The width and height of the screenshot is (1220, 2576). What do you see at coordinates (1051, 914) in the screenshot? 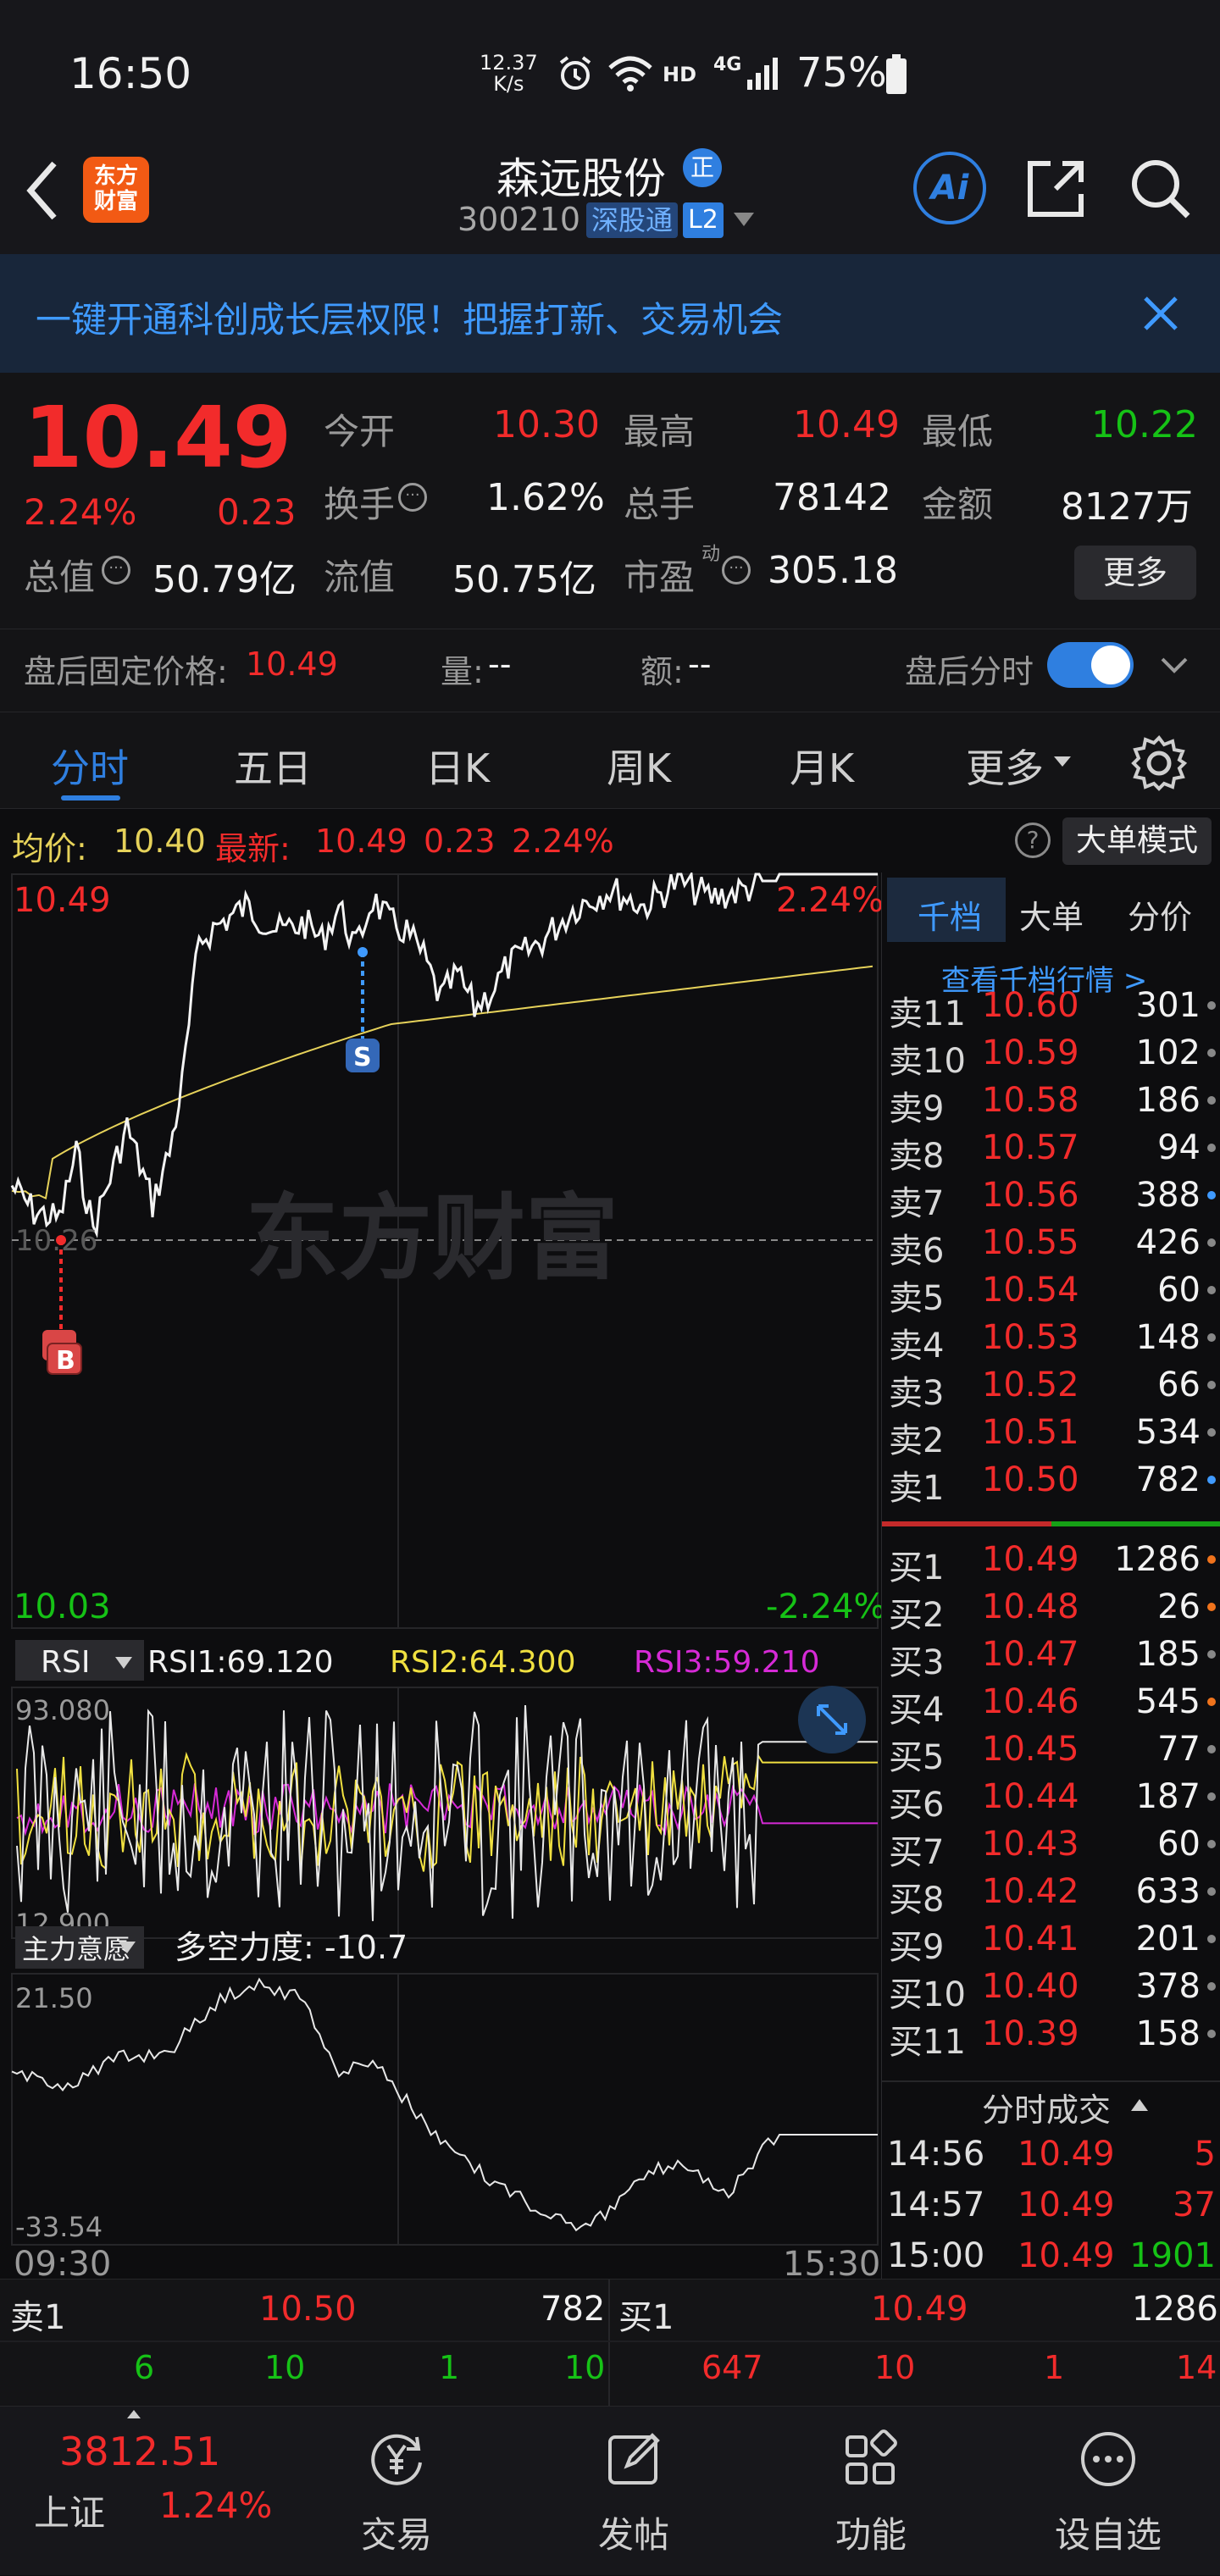
I see `tab-big-order: 大单` at bounding box center [1051, 914].